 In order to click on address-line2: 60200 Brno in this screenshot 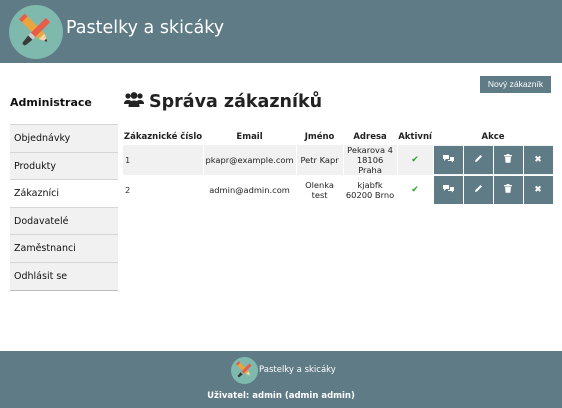, I will do `click(370, 194)`.